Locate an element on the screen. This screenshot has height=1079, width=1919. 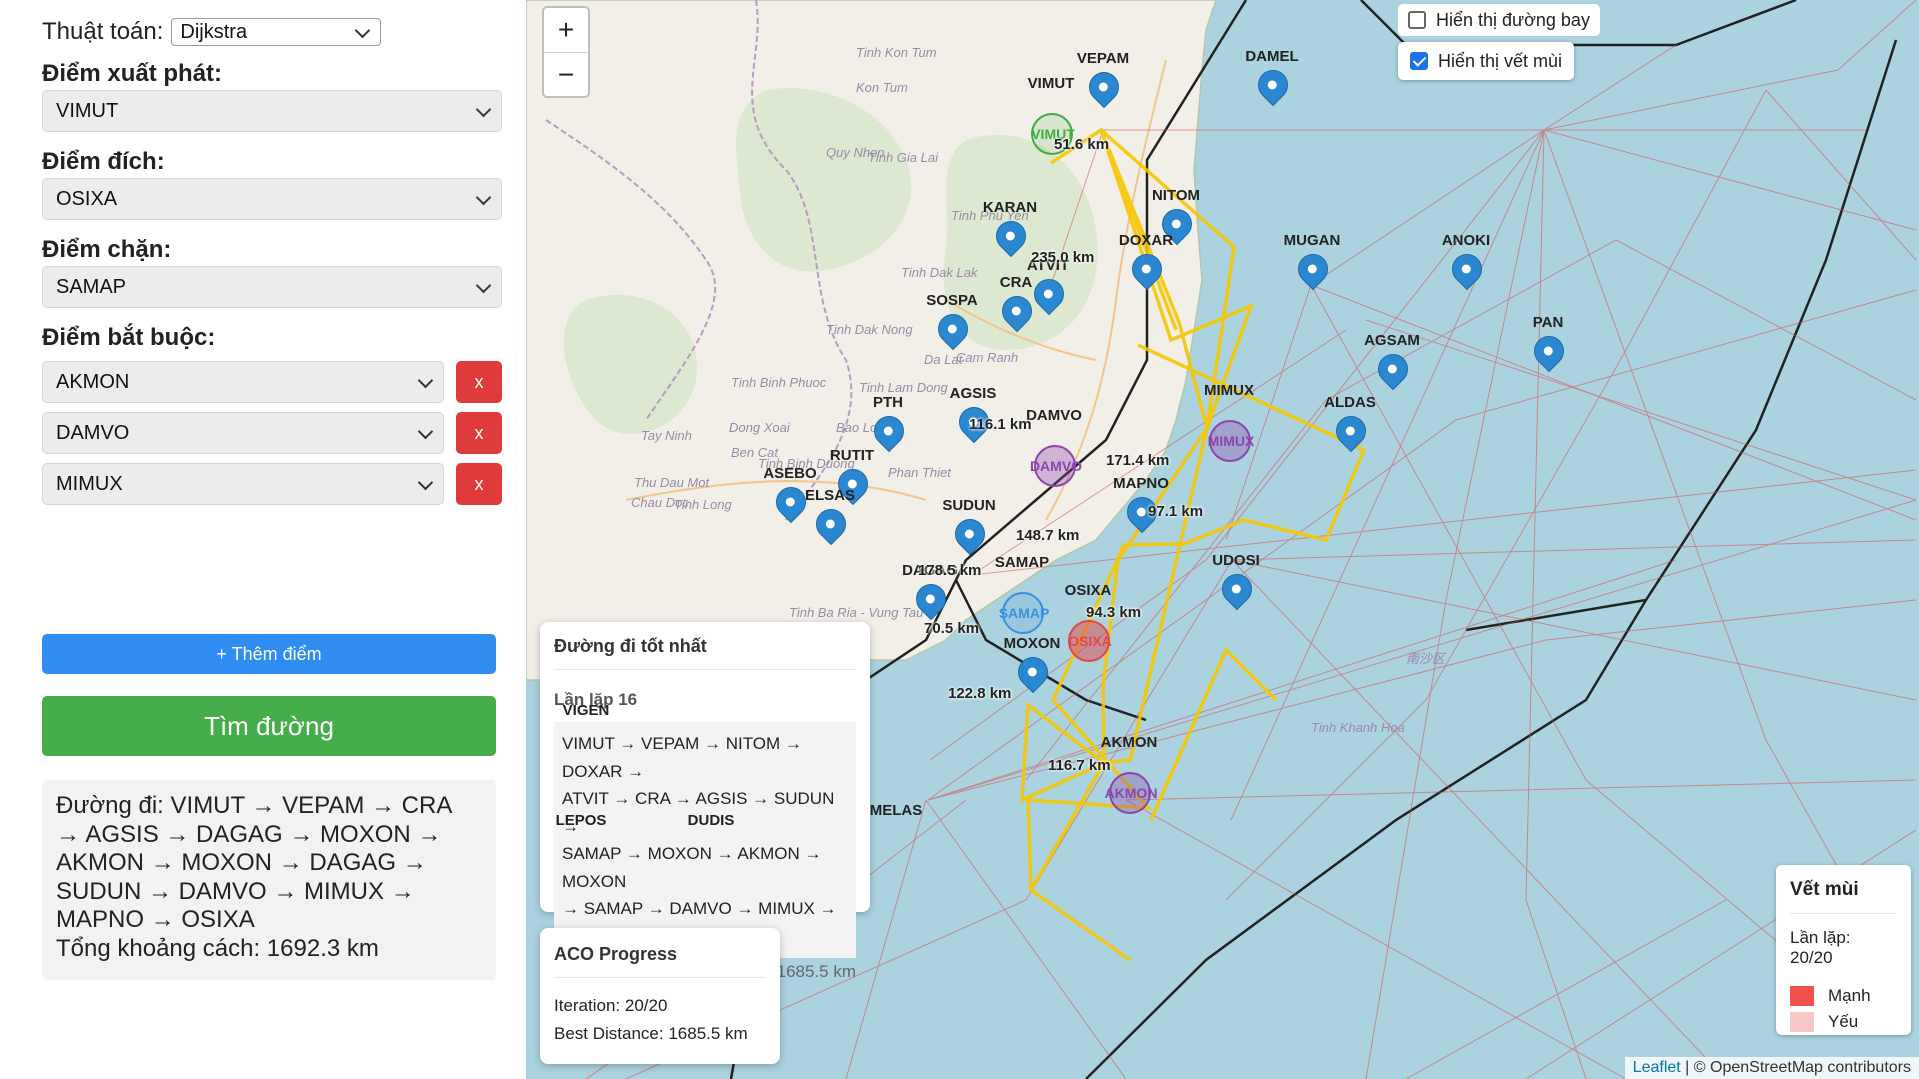
waypoint-melas: MELAS is located at coordinates (896, 842).